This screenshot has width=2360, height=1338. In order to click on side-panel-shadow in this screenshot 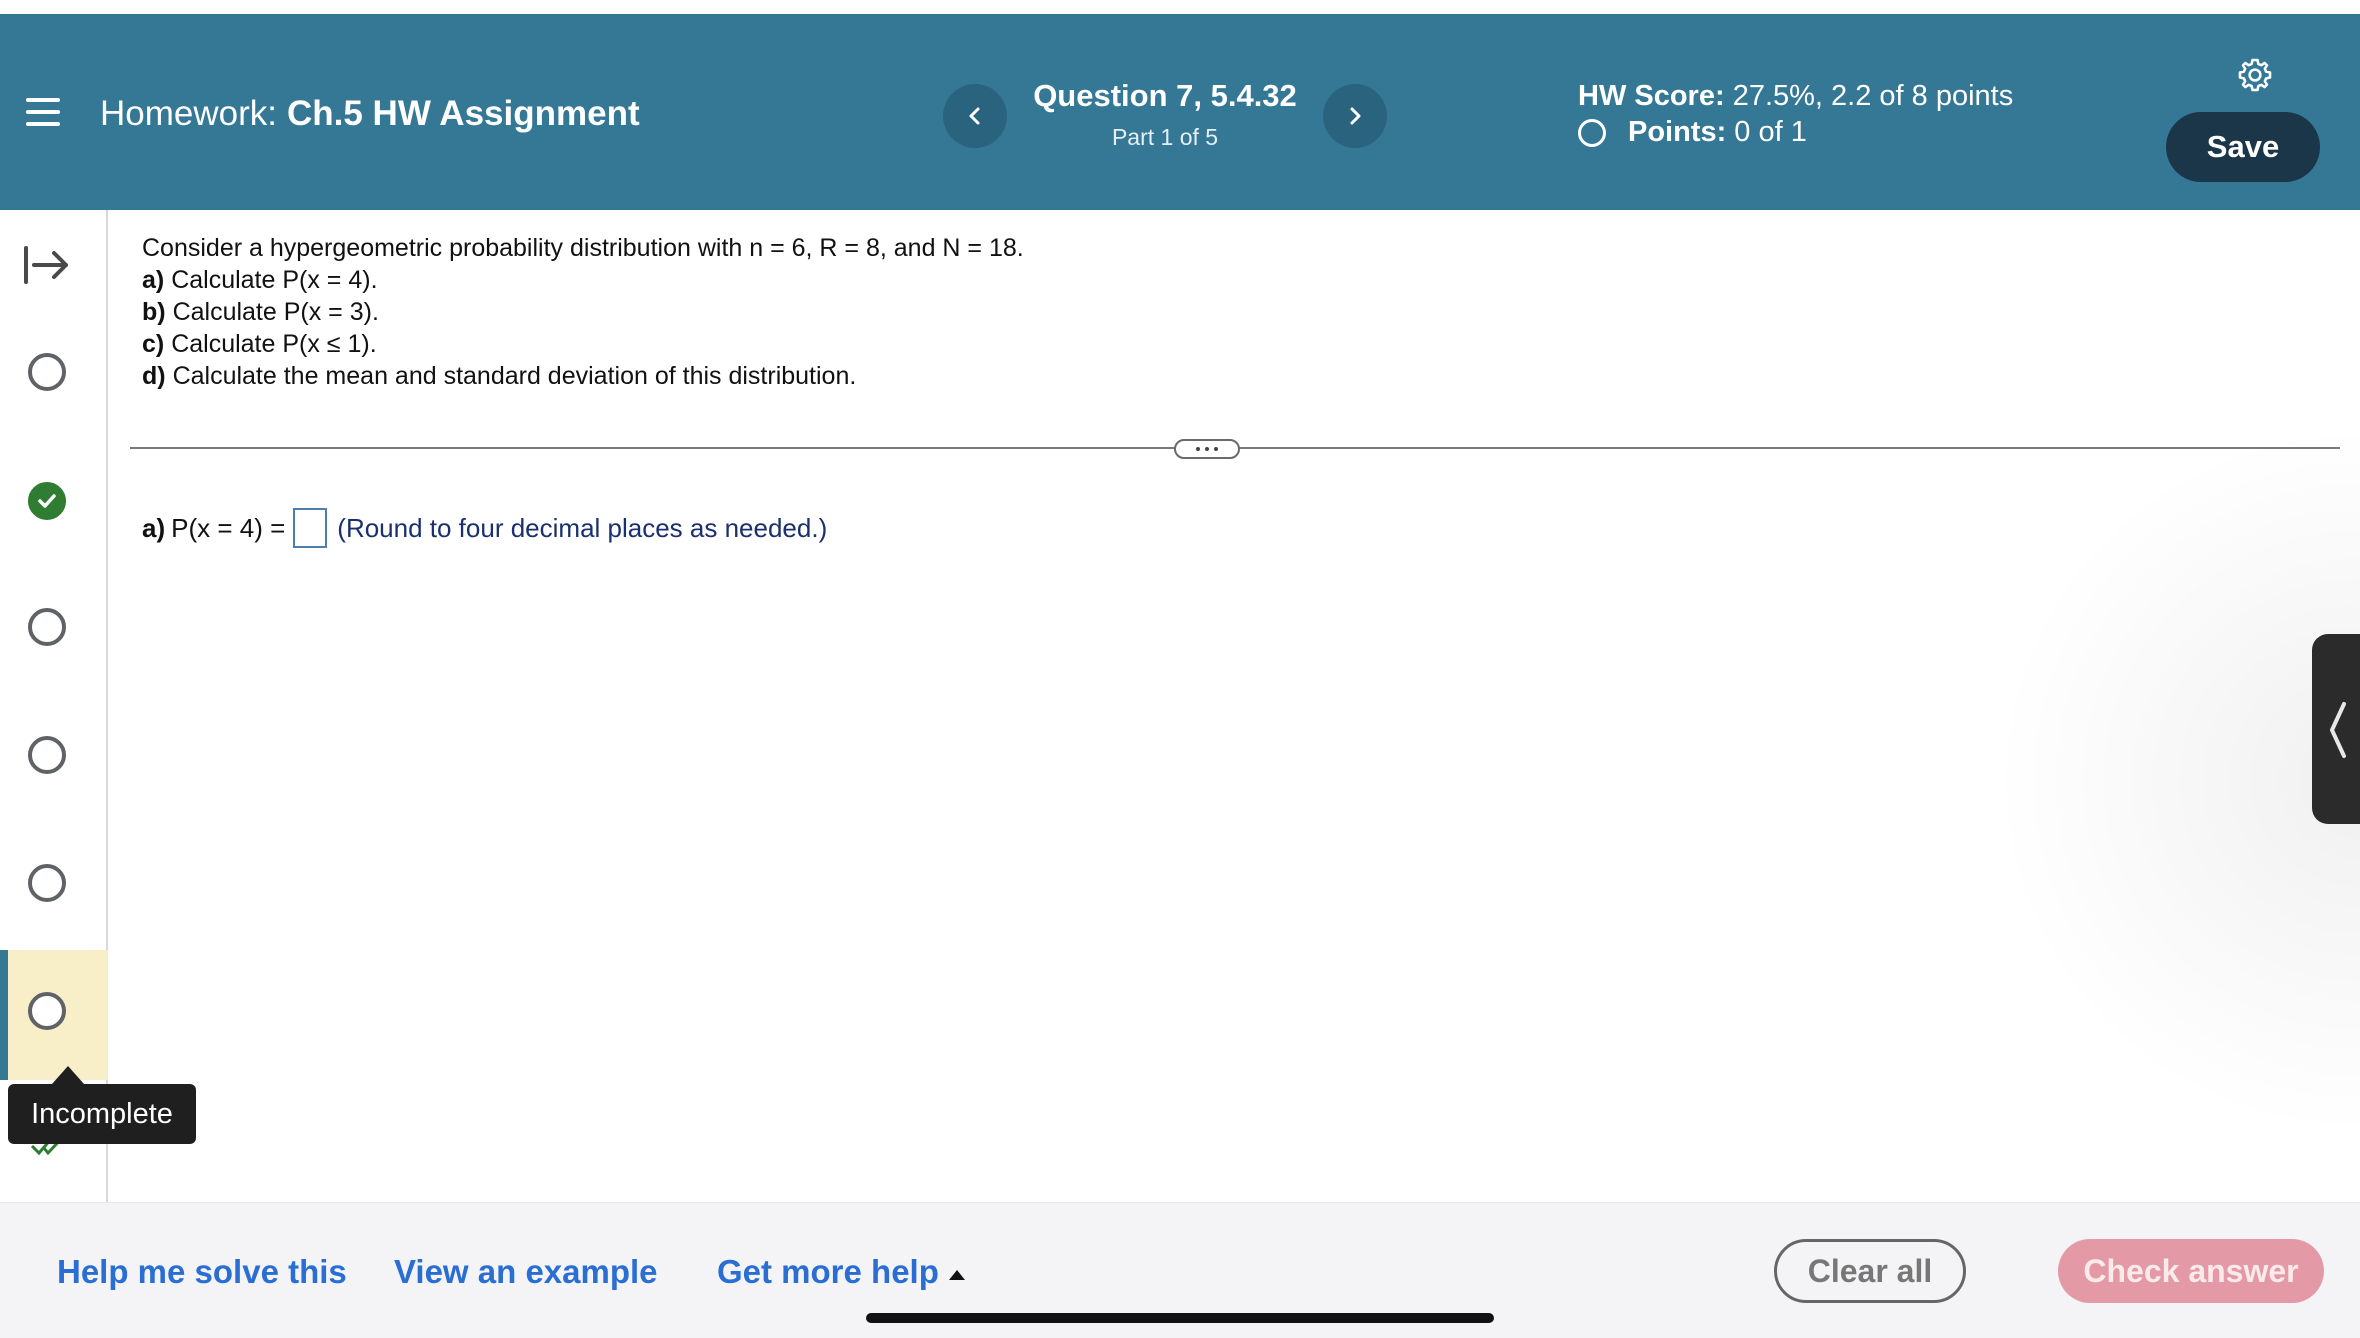, I will do `click(2175, 780)`.